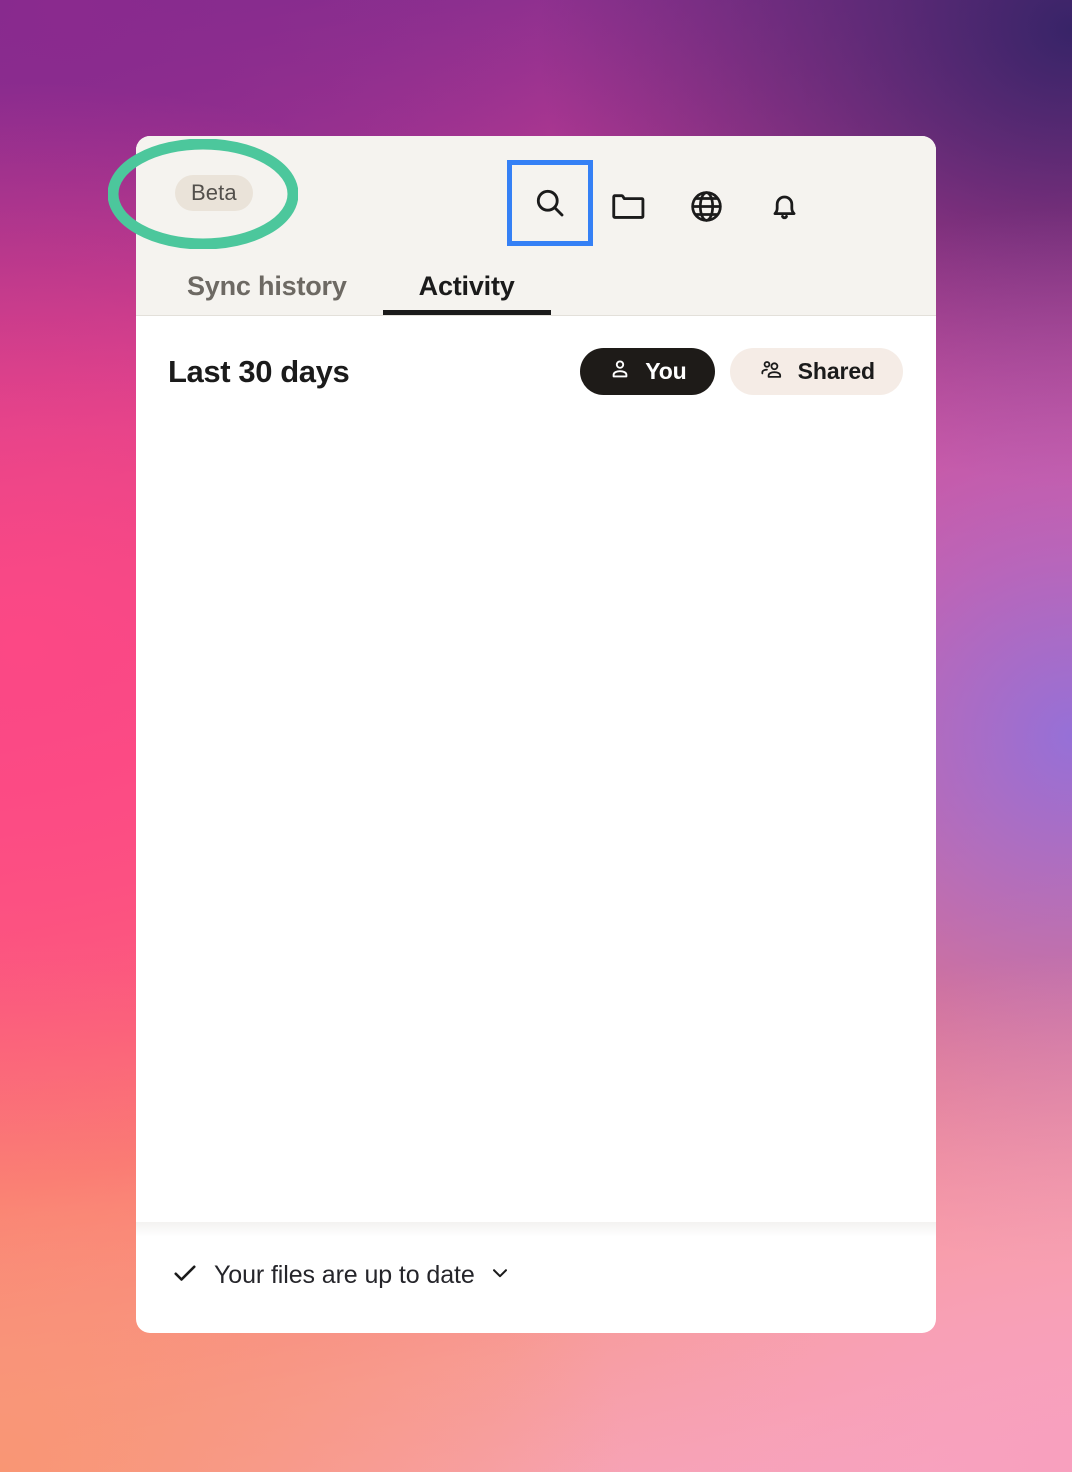  Describe the element at coordinates (666, 371) in the screenshot. I see `filter-pill-you-label: You` at that location.